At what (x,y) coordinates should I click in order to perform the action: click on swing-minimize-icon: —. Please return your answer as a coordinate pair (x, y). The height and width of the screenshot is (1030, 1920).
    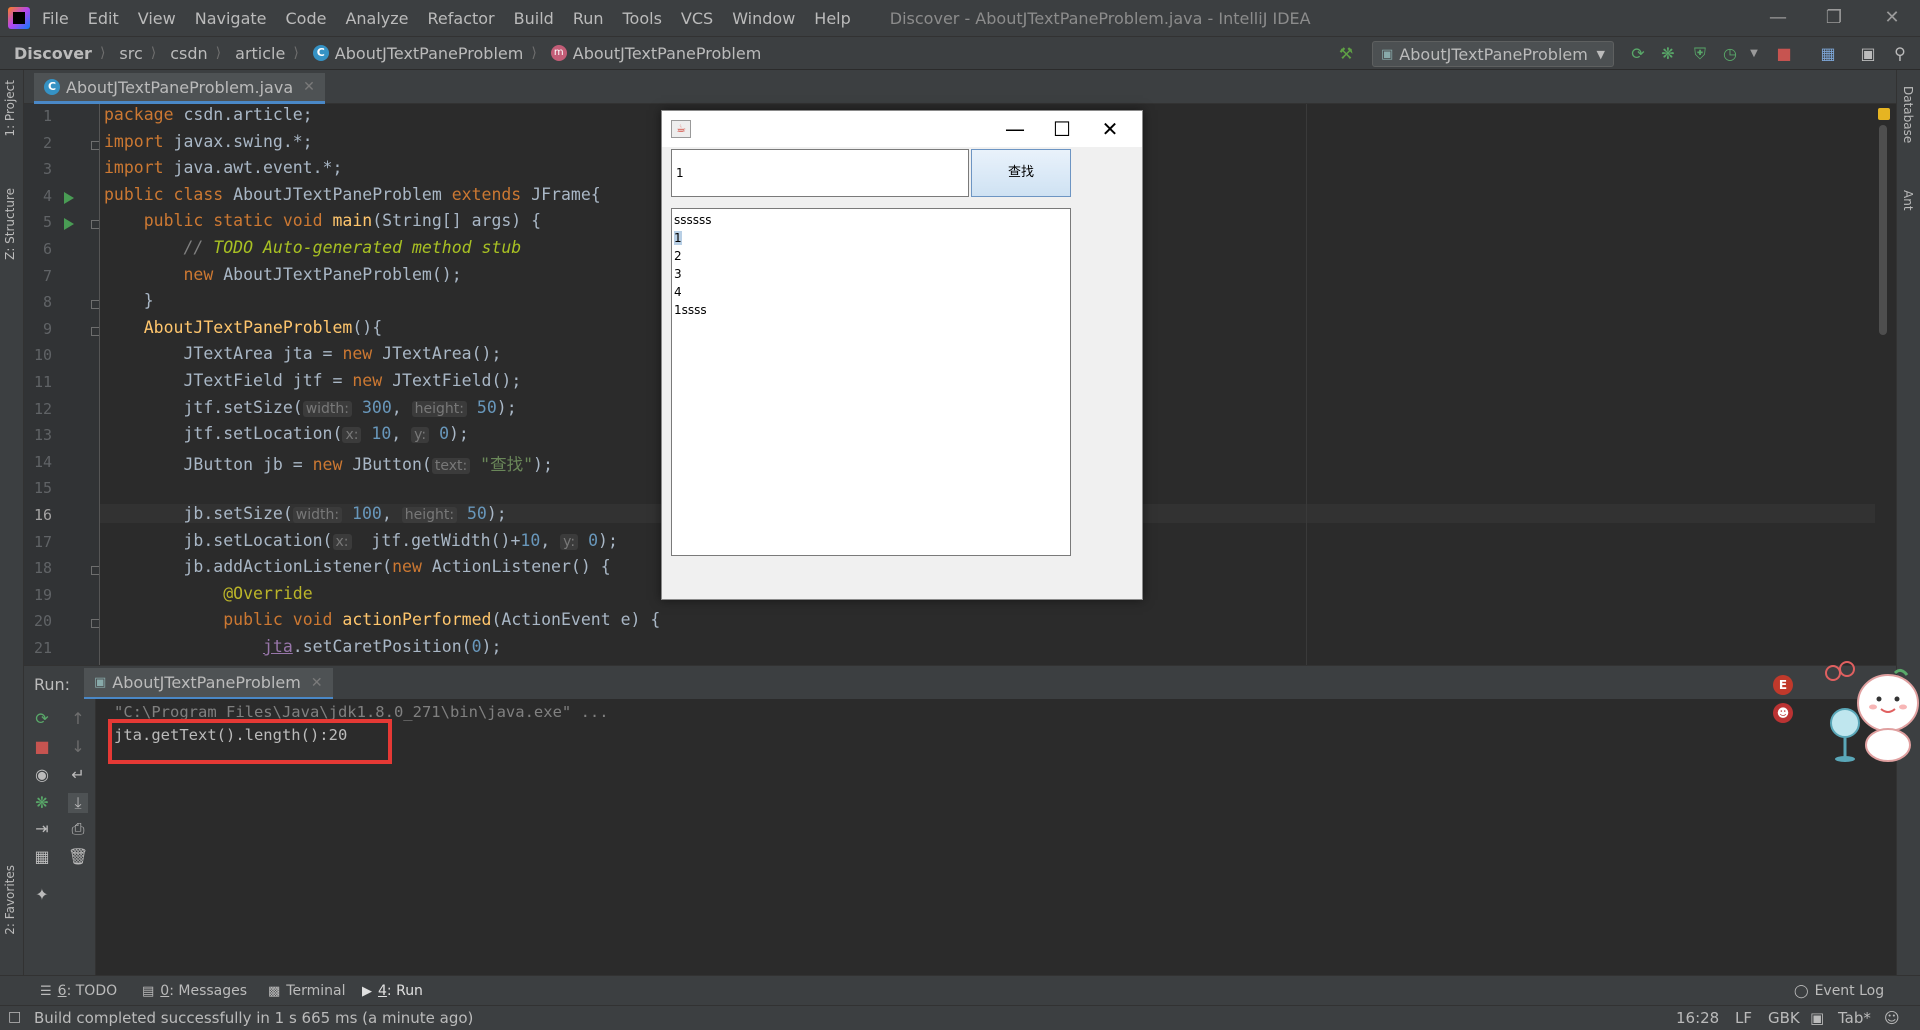
    Looking at the image, I should click on (1015, 129).